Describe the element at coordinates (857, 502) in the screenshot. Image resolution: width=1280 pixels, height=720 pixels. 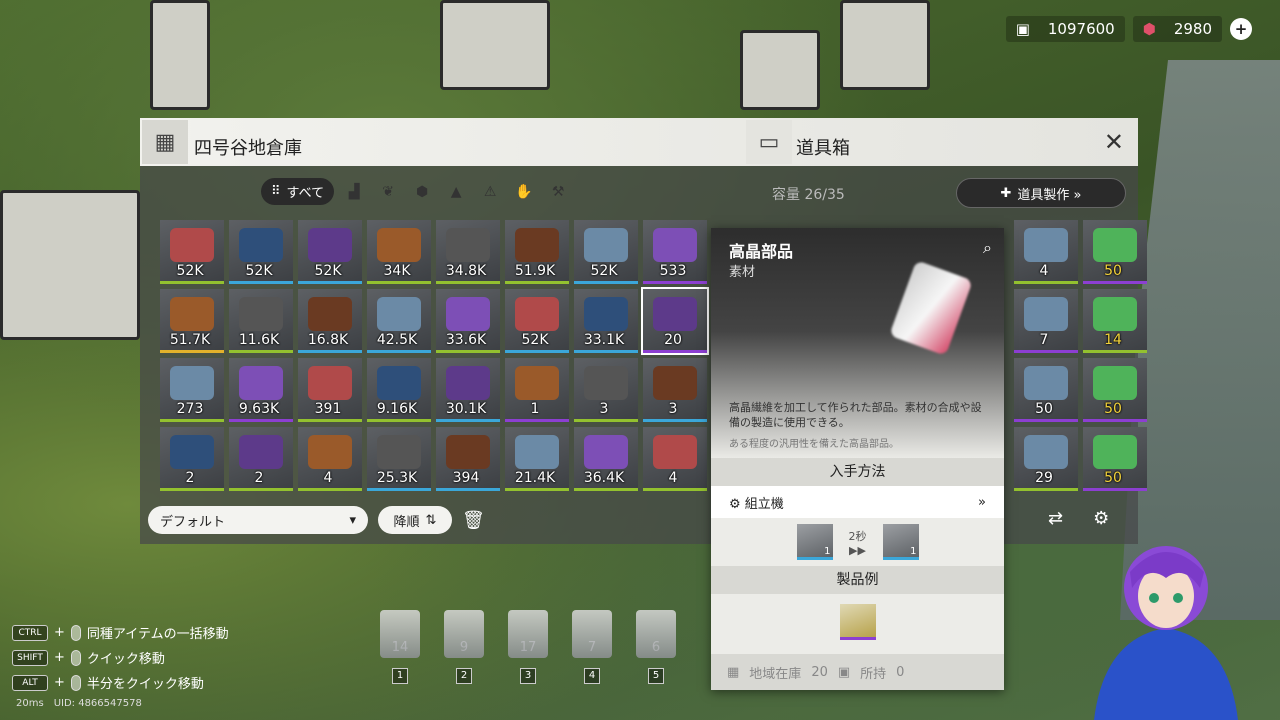
I see `obtain-method-row: ⚙ 組立機 »` at that location.